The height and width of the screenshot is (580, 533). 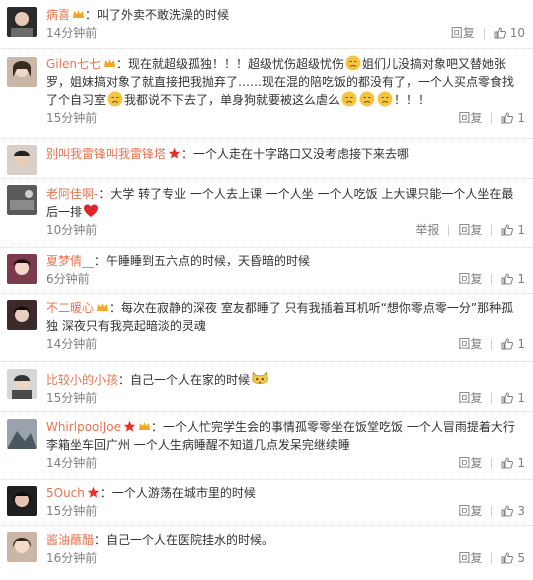 What do you see at coordinates (72, 558) in the screenshot?
I see `comment-time: 16分钟前` at bounding box center [72, 558].